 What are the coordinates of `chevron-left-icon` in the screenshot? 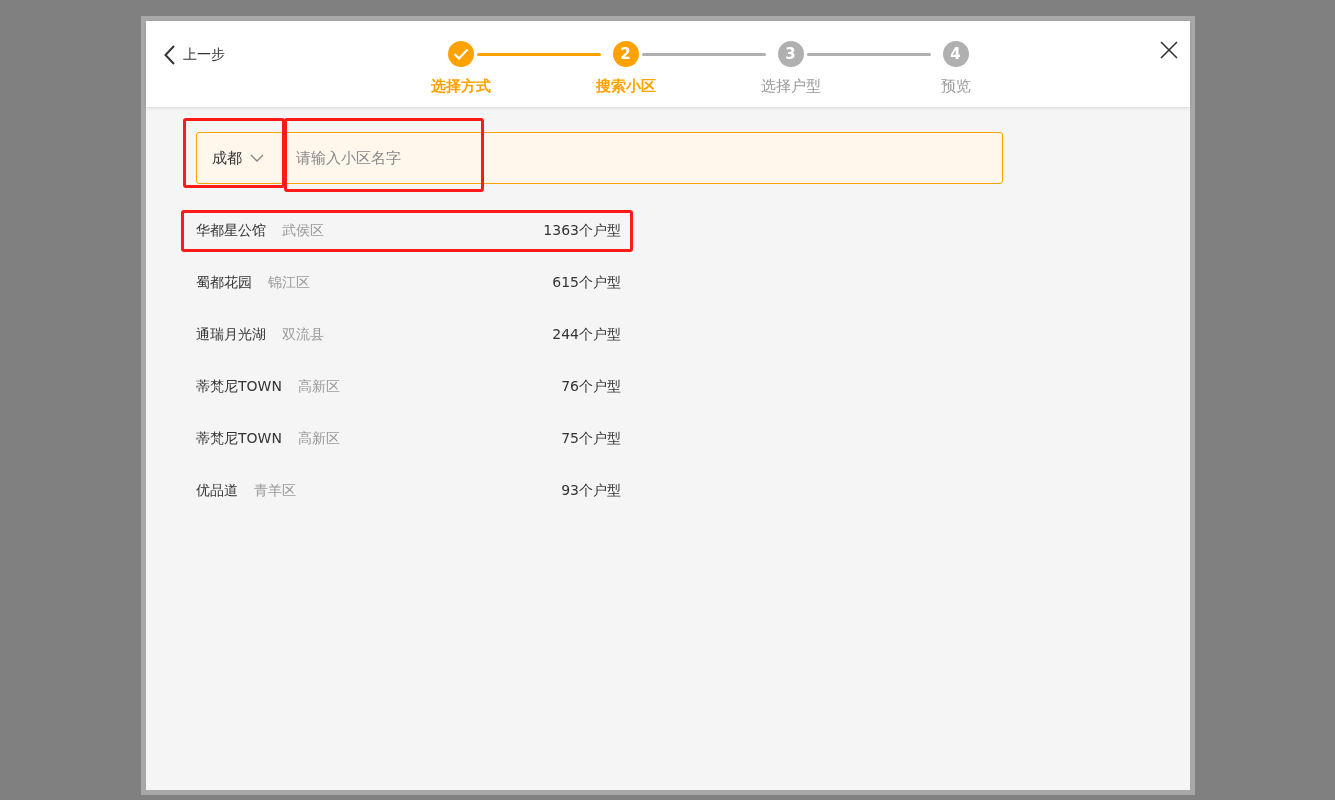 It's located at (169, 55).